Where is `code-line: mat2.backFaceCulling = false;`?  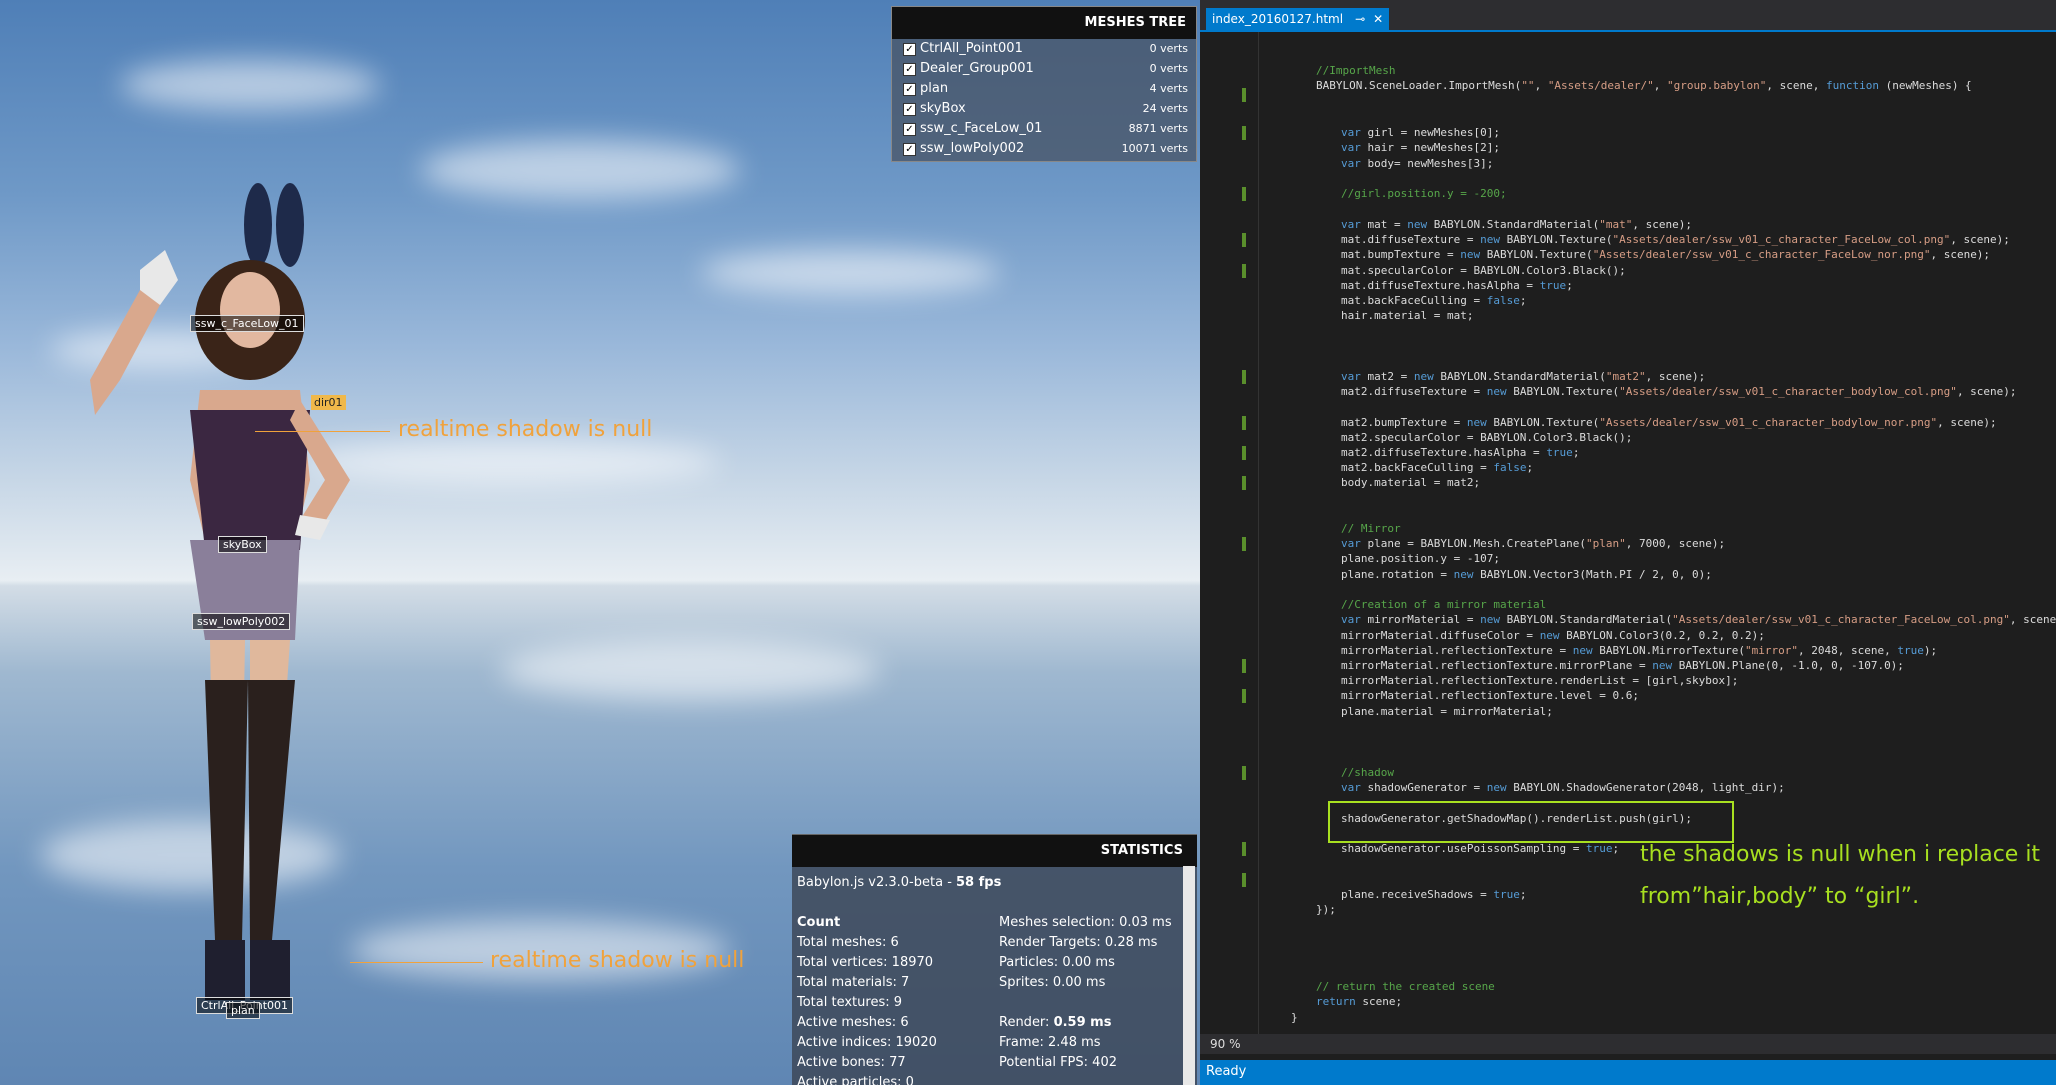 code-line: mat2.backFaceCulling = false; is located at coordinates (1437, 467).